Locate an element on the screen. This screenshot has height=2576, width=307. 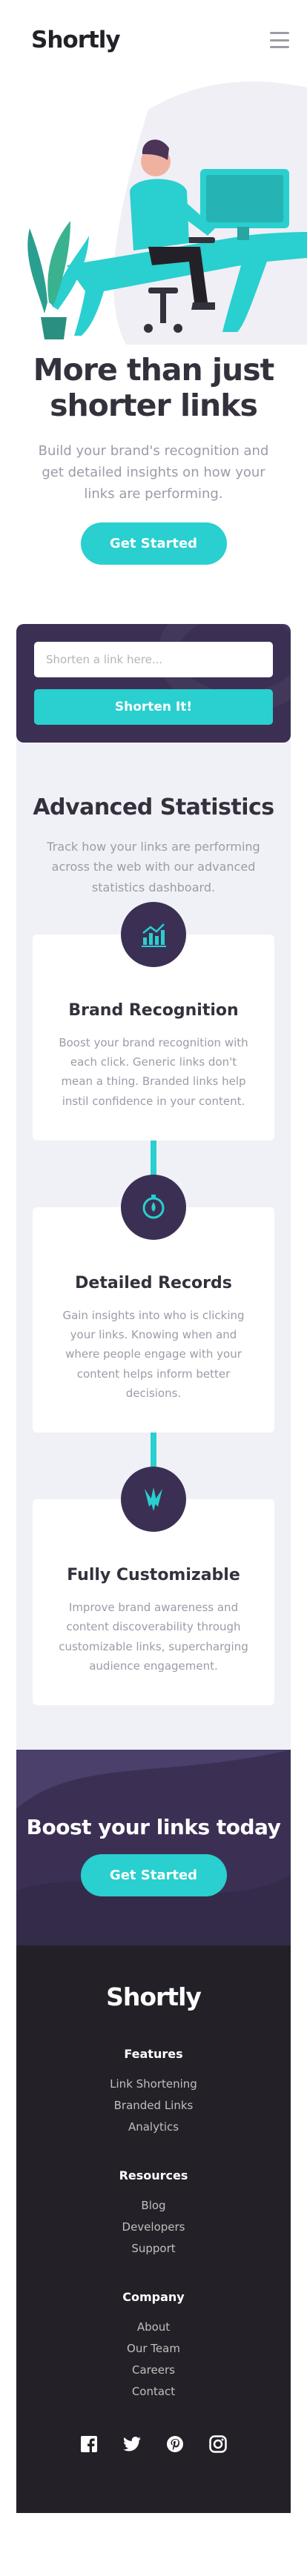
shorten-it-button: Shorten It! is located at coordinates (153, 707).